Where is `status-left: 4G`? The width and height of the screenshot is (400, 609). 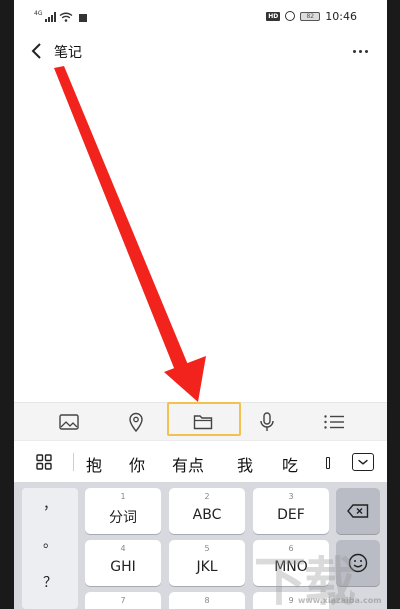 status-left: 4G is located at coordinates (61, 16).